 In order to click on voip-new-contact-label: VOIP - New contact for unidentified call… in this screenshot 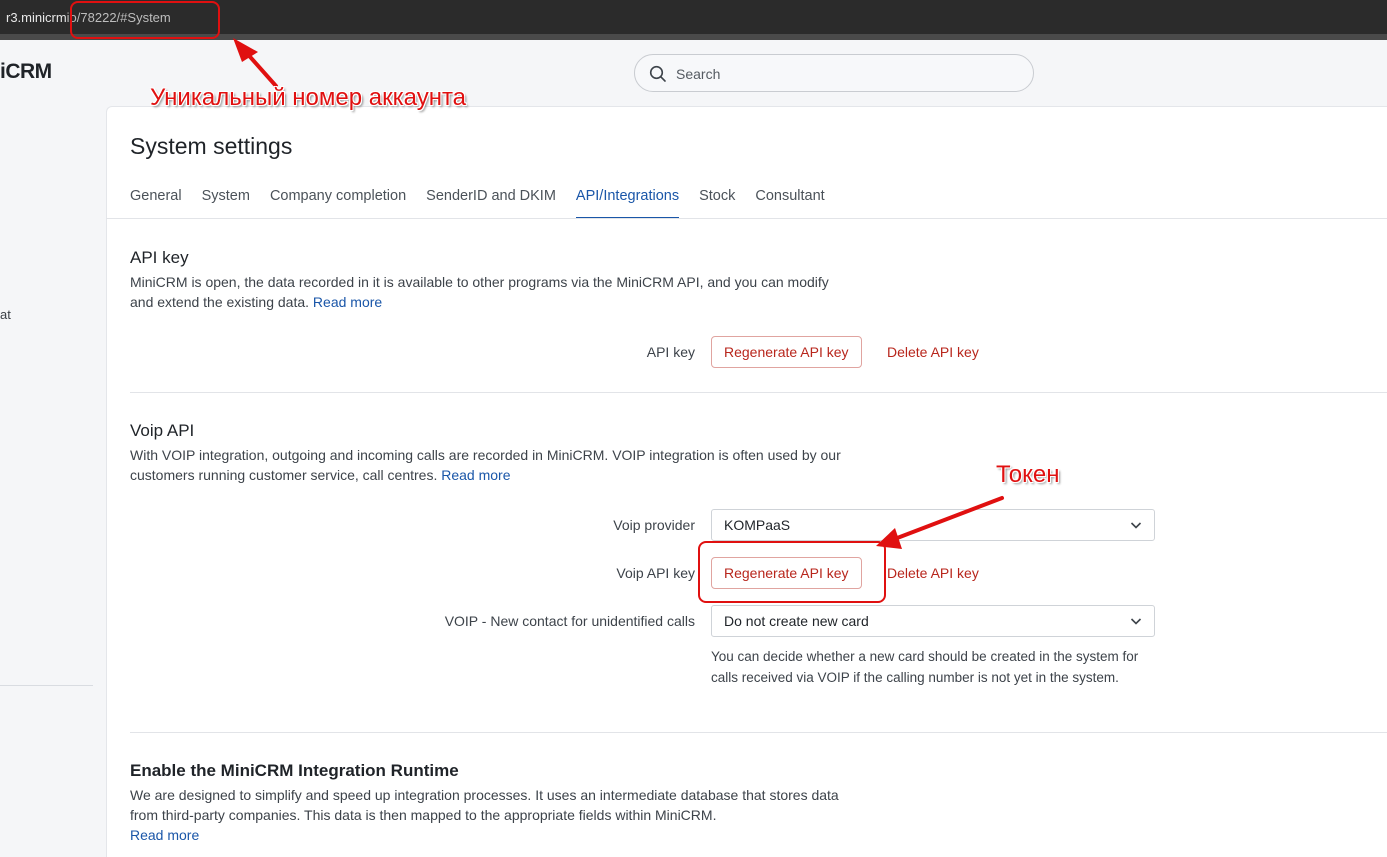, I will do `click(569, 621)`.